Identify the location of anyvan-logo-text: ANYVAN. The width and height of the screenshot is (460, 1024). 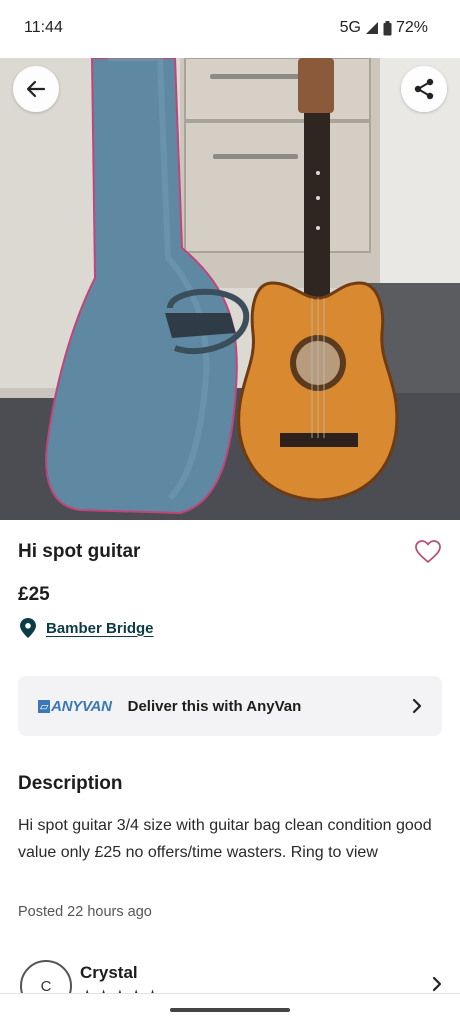
(81, 706).